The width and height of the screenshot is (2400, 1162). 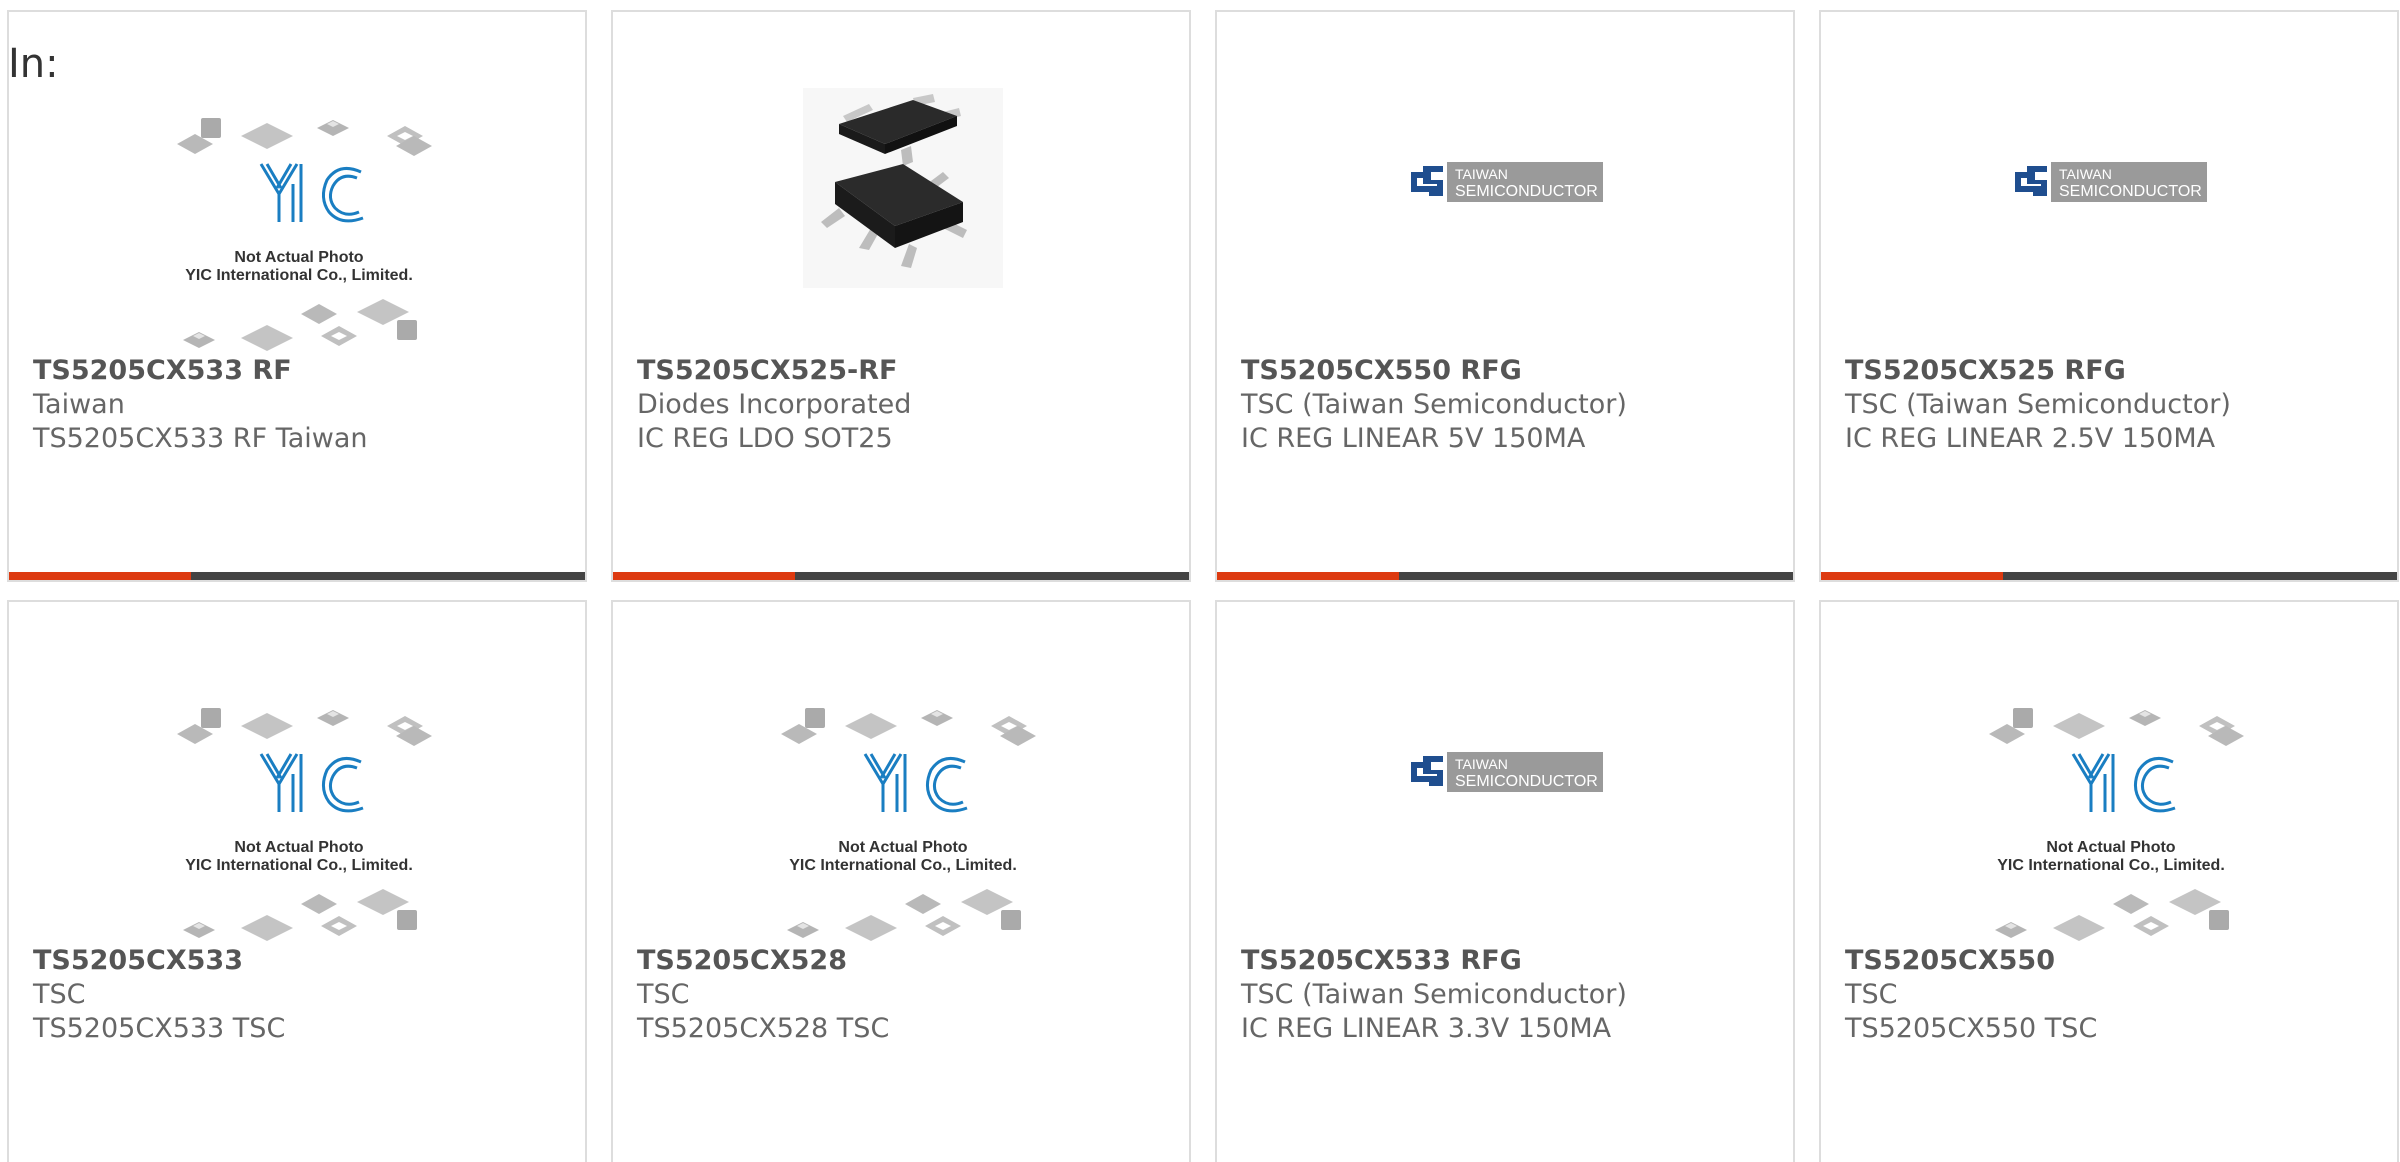 I want to click on product-description: IC REG LINEAR 2.5V 150MA, so click(x=2030, y=438).